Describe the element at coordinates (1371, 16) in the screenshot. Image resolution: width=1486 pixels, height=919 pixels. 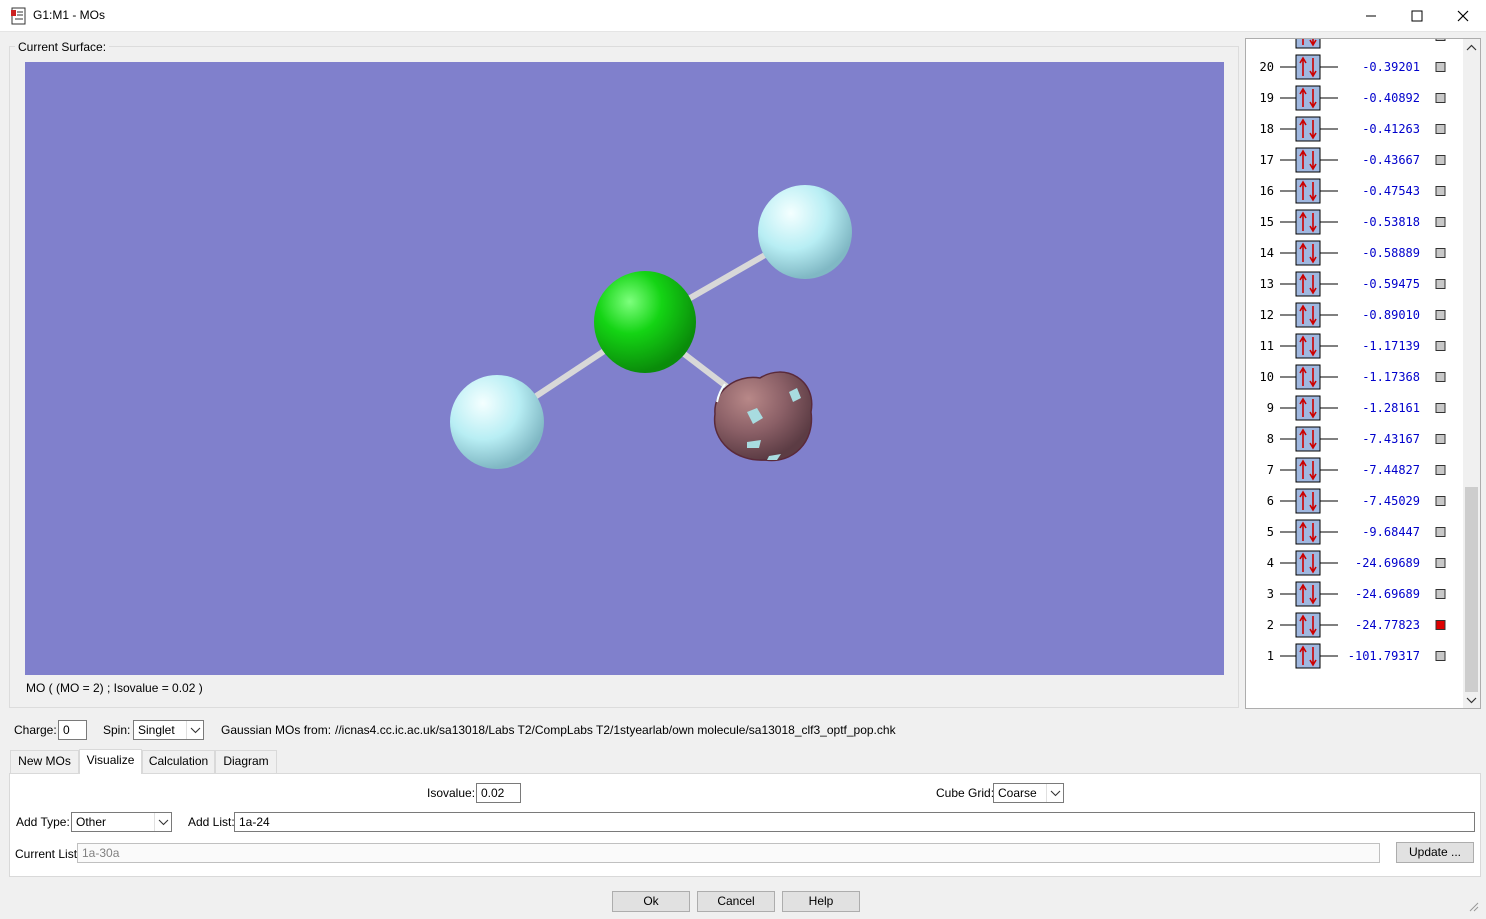
I see `minimize-button` at that location.